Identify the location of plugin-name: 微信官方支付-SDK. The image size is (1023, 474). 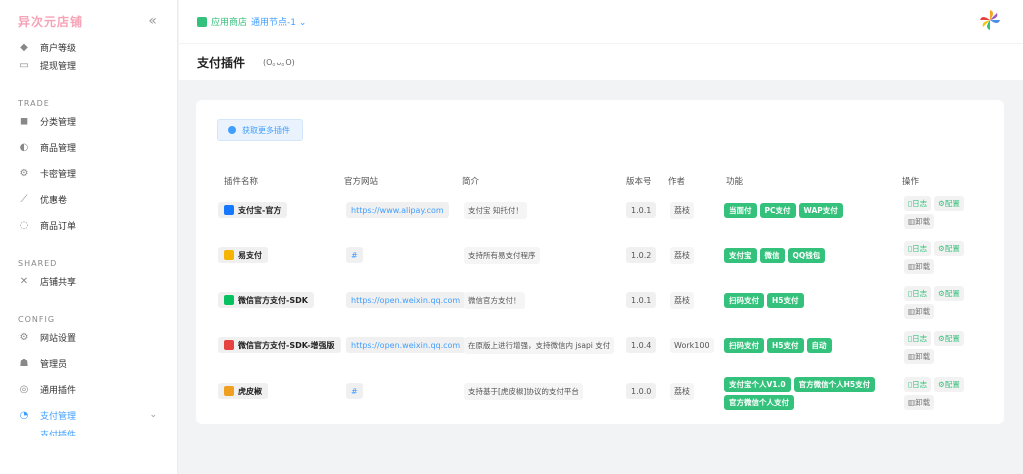
(266, 300).